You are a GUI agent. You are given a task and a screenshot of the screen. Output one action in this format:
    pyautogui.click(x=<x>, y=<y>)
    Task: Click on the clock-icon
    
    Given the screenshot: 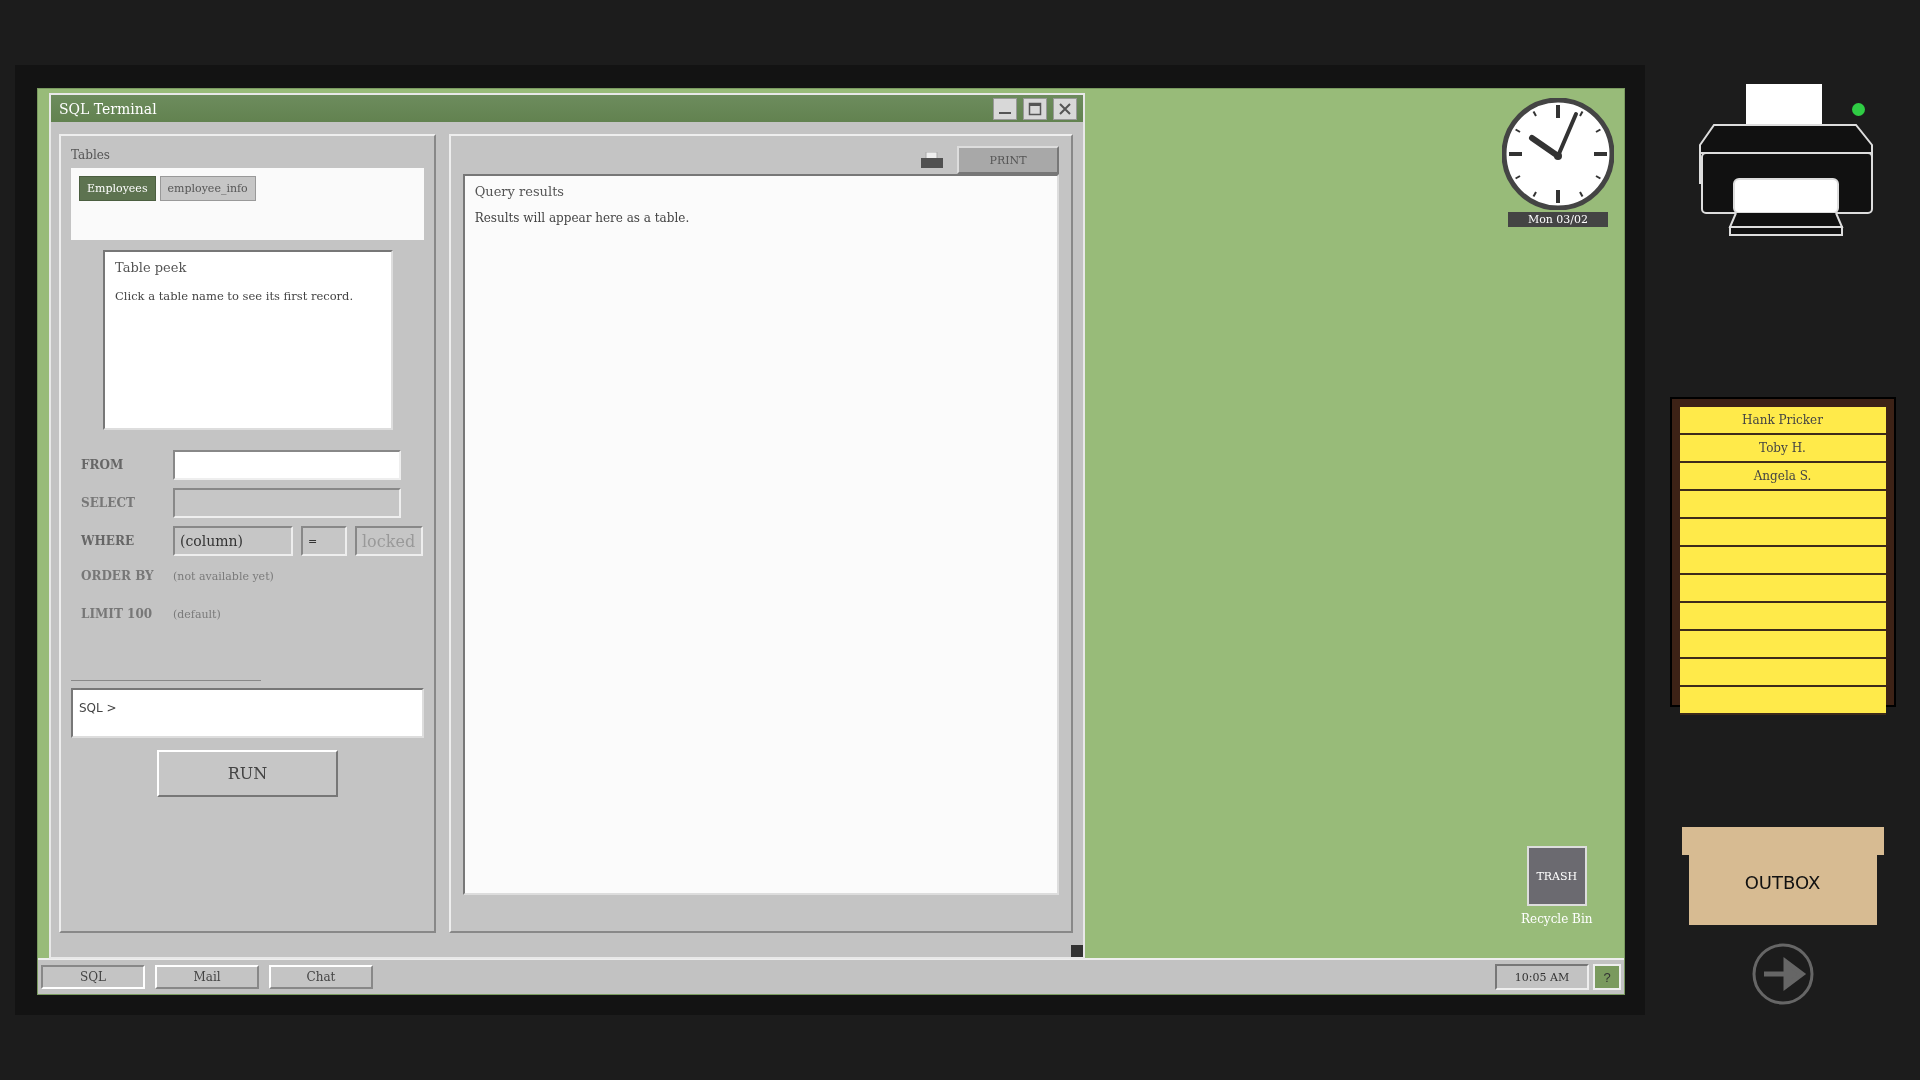 What is the action you would take?
    pyautogui.click(x=1558, y=154)
    